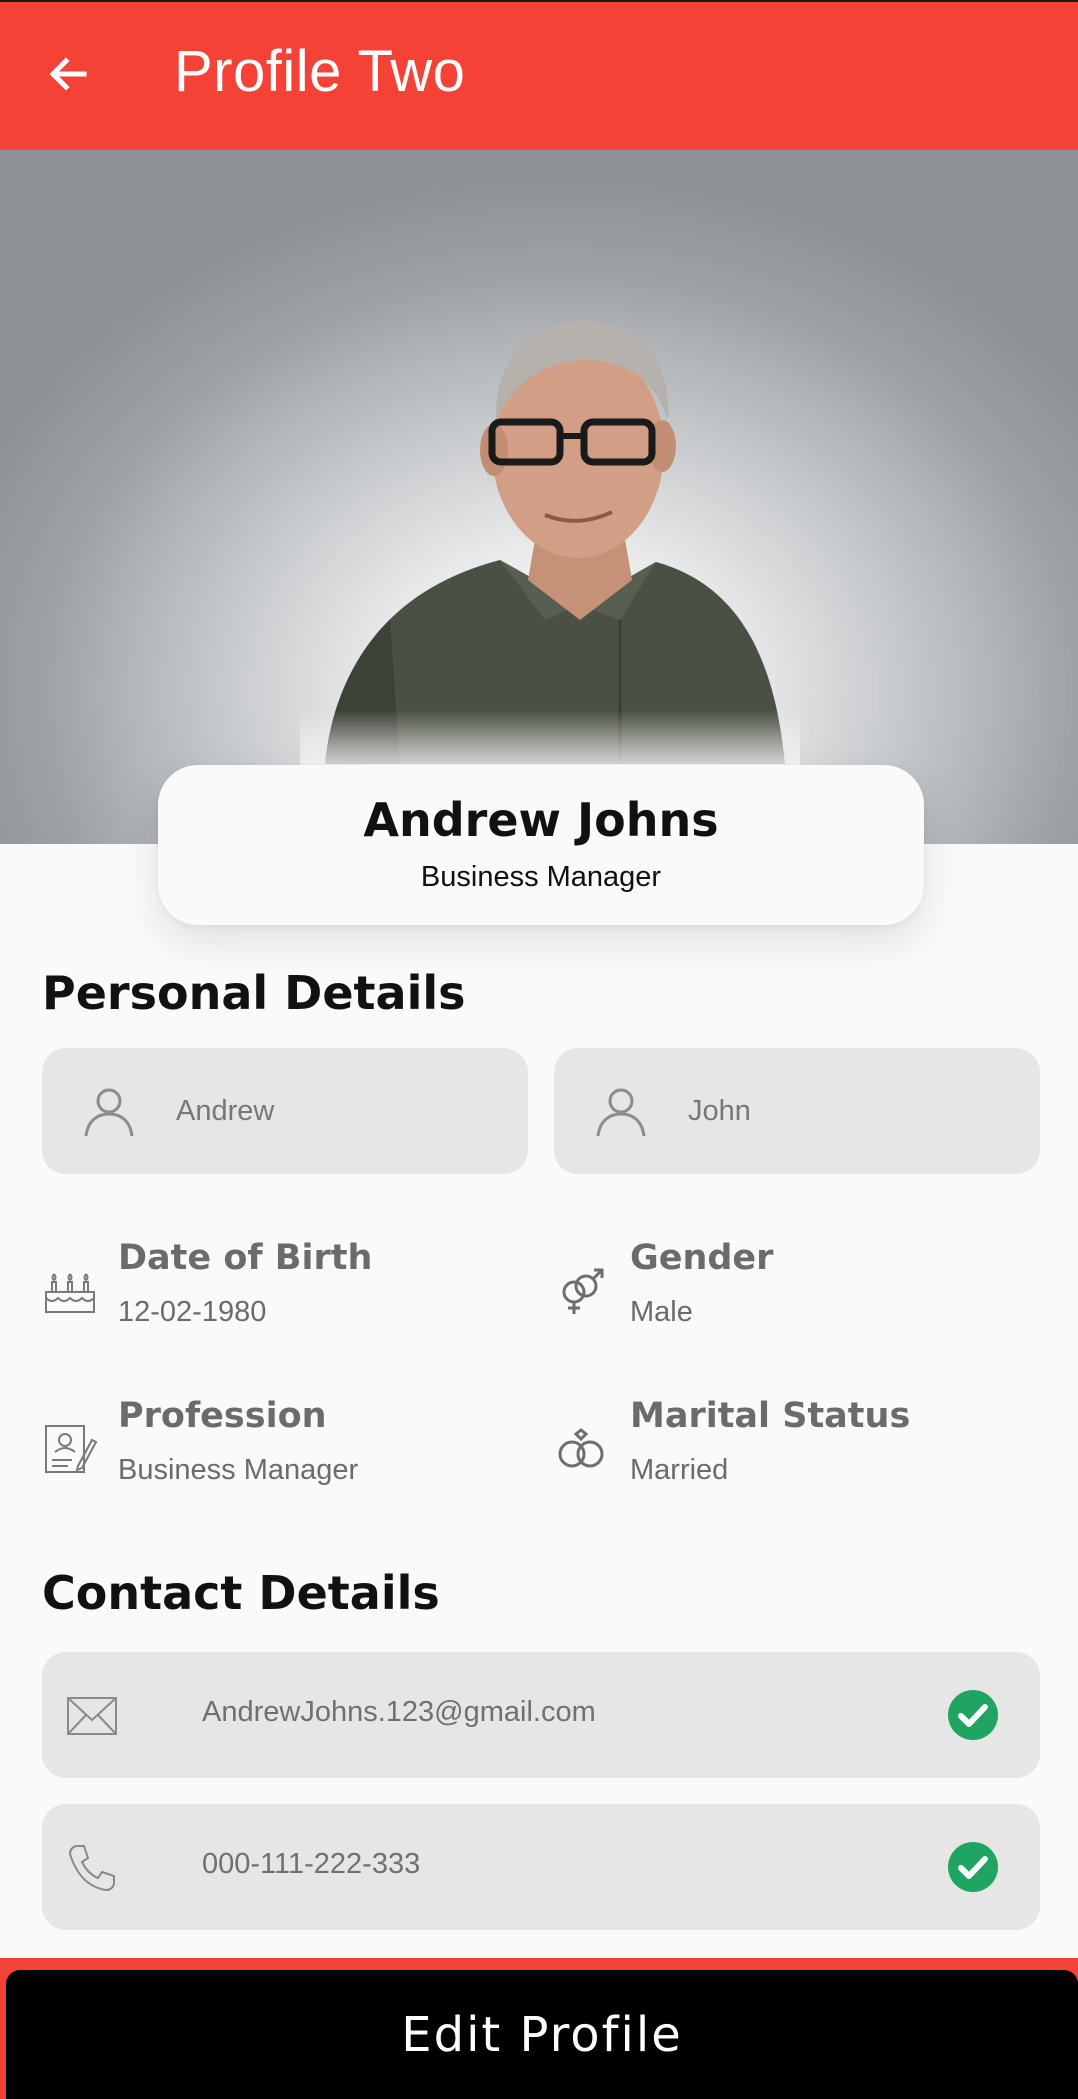 The width and height of the screenshot is (1078, 2099). What do you see at coordinates (285, 1111) in the screenshot?
I see `first-name-field: Andrew` at bounding box center [285, 1111].